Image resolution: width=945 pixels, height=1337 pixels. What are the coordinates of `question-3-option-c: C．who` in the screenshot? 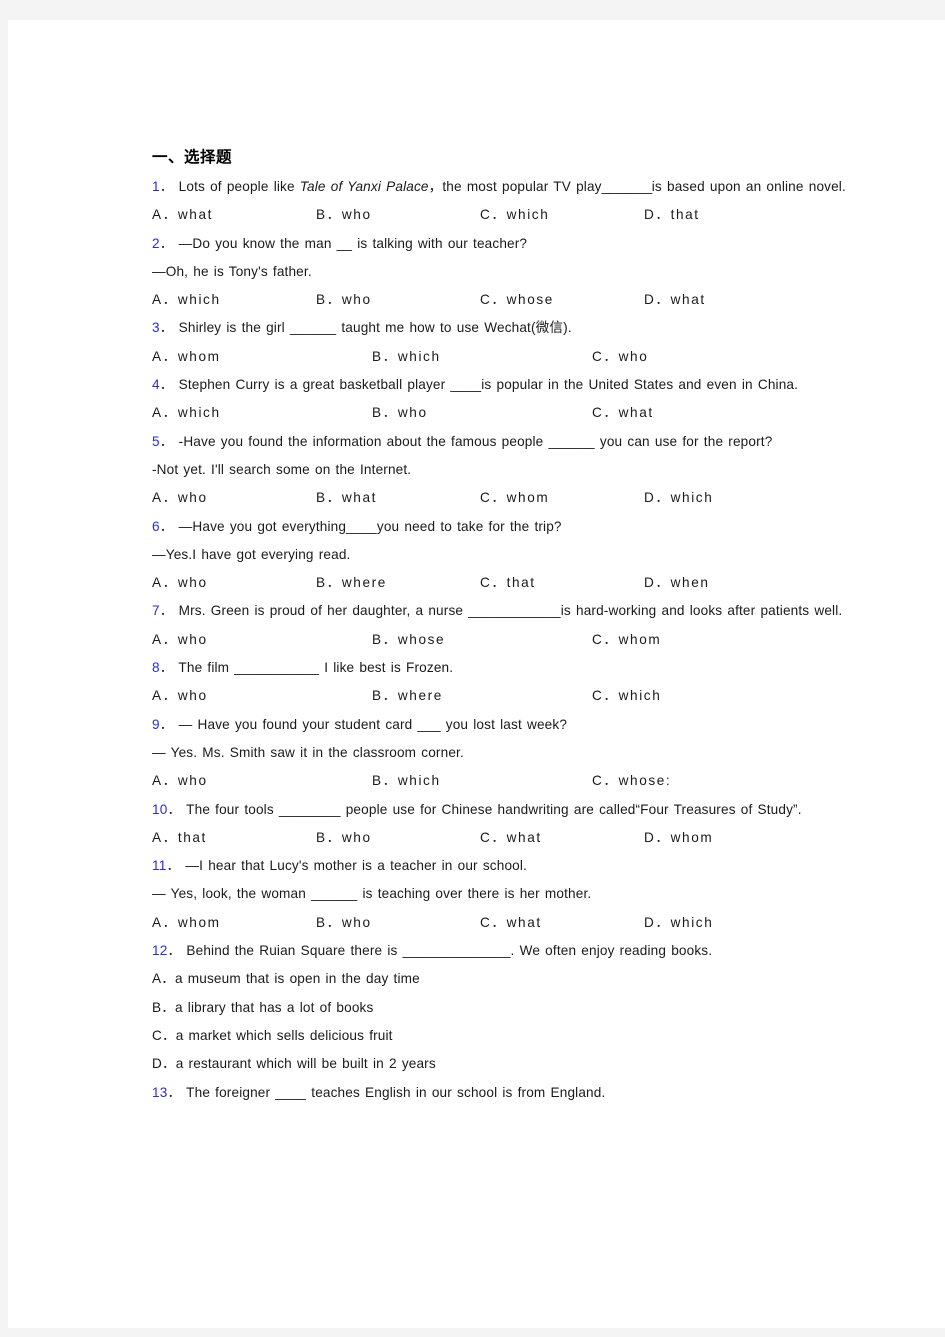 It's located at (620, 357).